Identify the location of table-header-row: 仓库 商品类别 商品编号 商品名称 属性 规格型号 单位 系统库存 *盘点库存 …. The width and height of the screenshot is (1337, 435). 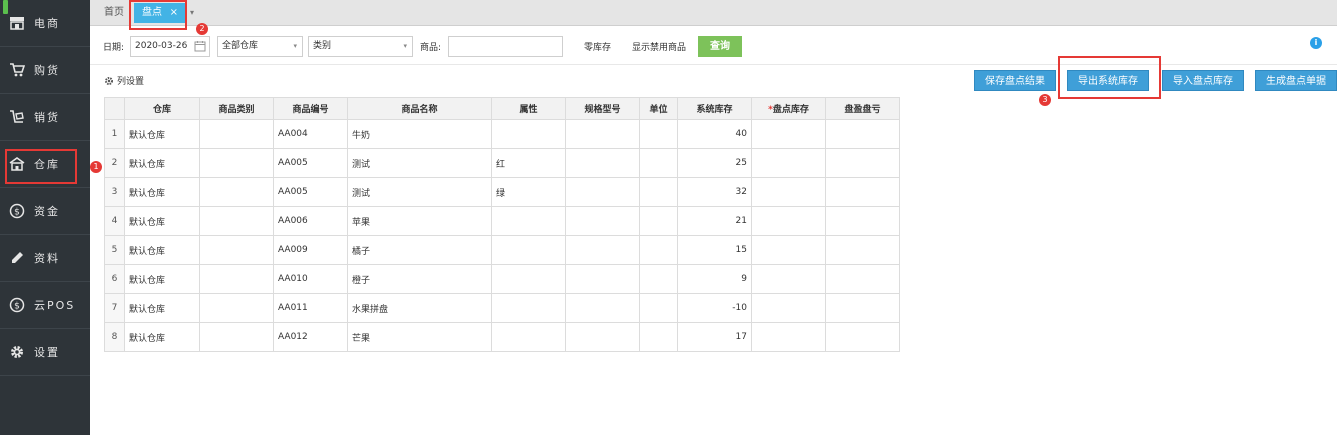
(502, 108).